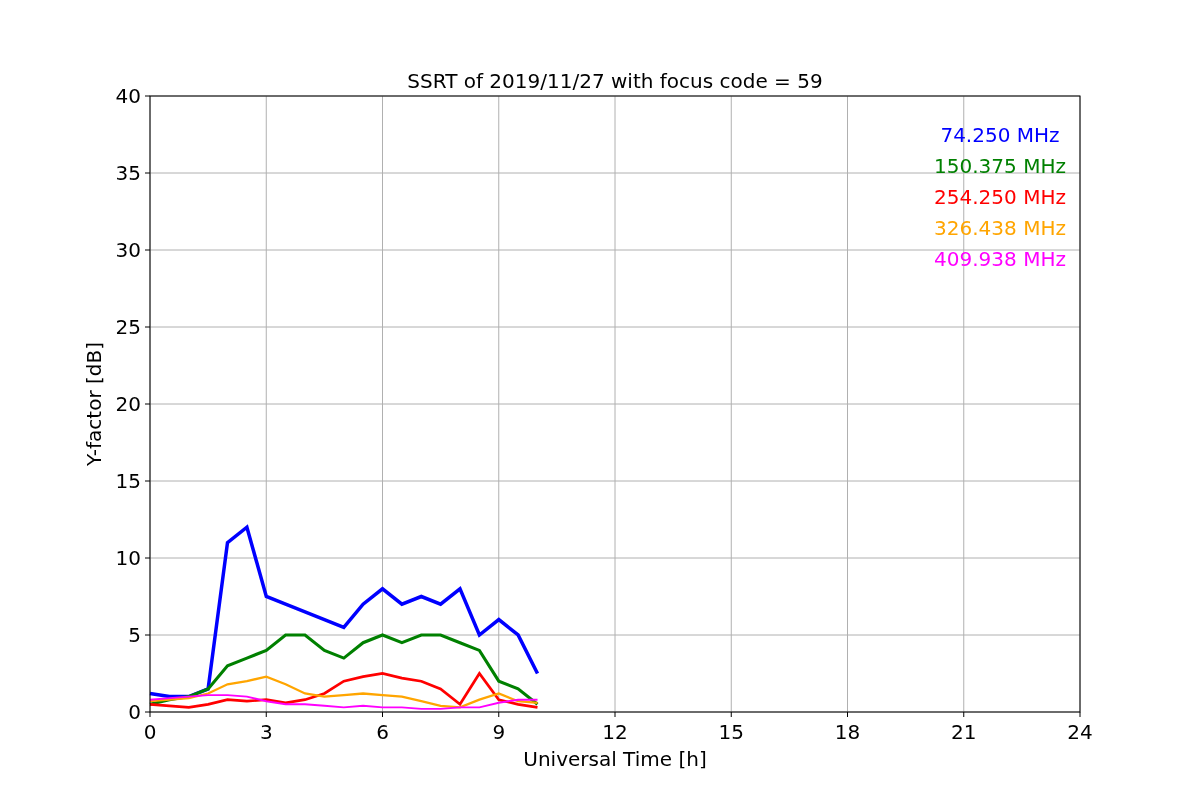  I want to click on x-tick-label: 21, so click(964, 732).